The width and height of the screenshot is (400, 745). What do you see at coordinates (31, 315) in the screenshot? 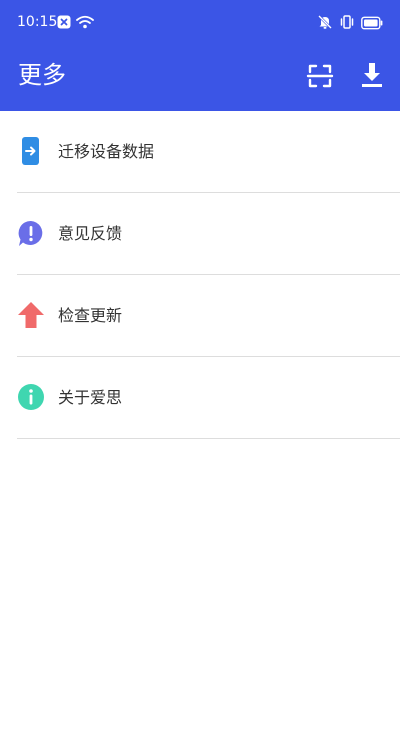
I see `update-arrow-icon` at bounding box center [31, 315].